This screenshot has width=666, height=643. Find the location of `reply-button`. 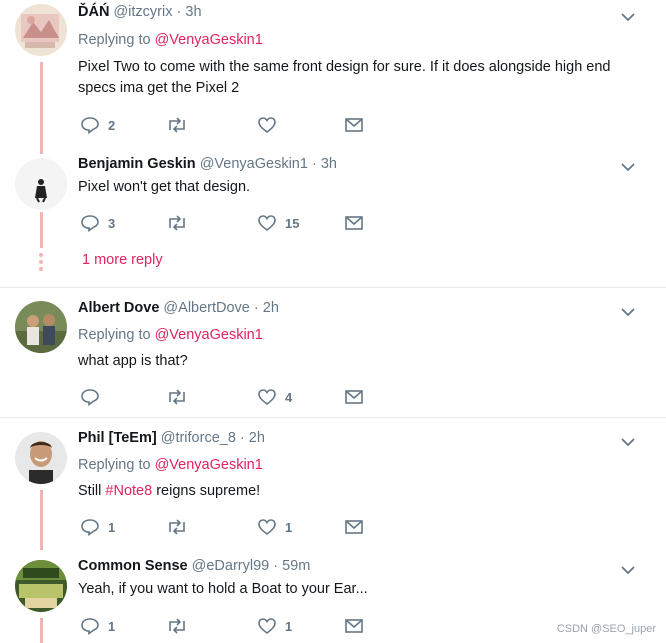

reply-button is located at coordinates (94, 397).